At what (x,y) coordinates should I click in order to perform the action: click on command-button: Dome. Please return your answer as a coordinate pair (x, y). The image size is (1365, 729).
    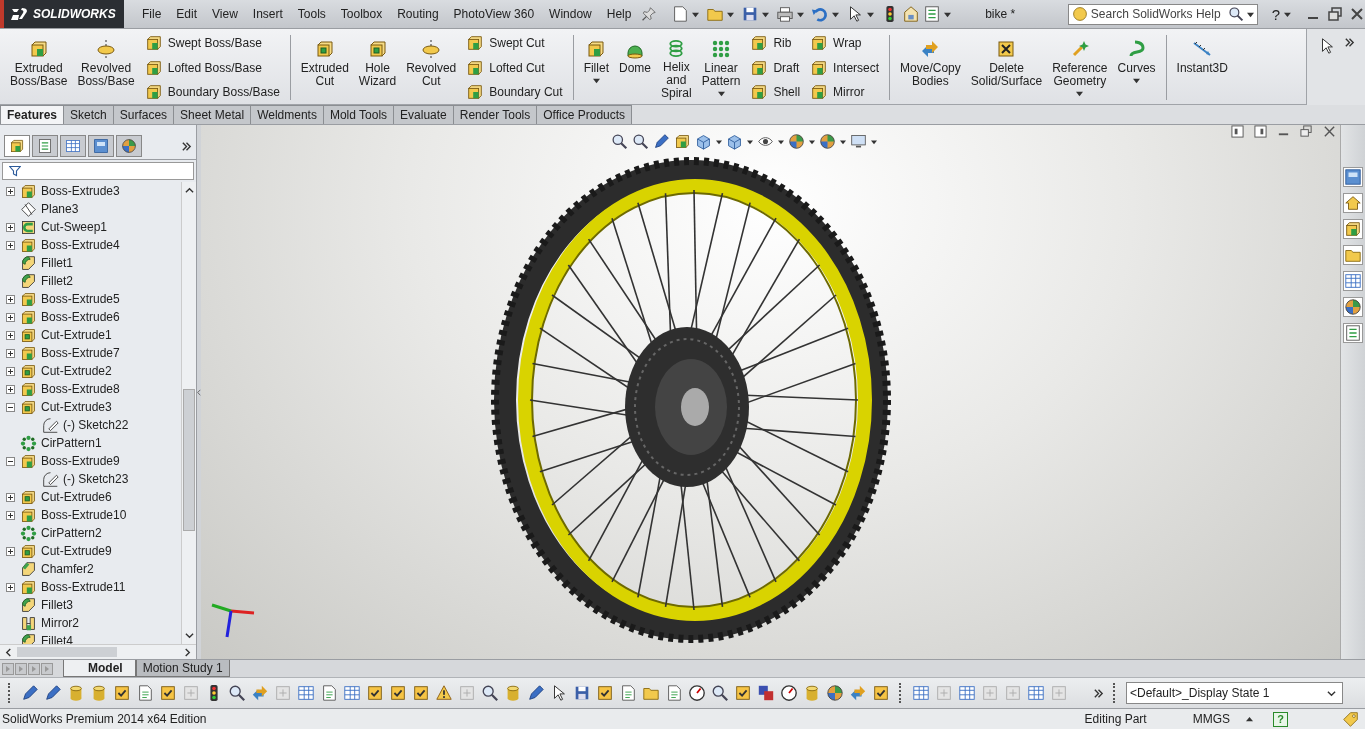
    Looking at the image, I should click on (634, 67).